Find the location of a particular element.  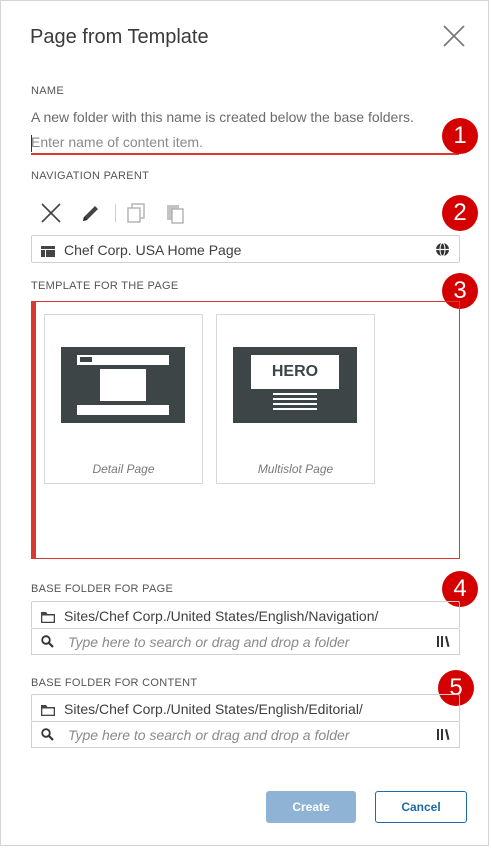

toolbar-separator is located at coordinates (115, 213).